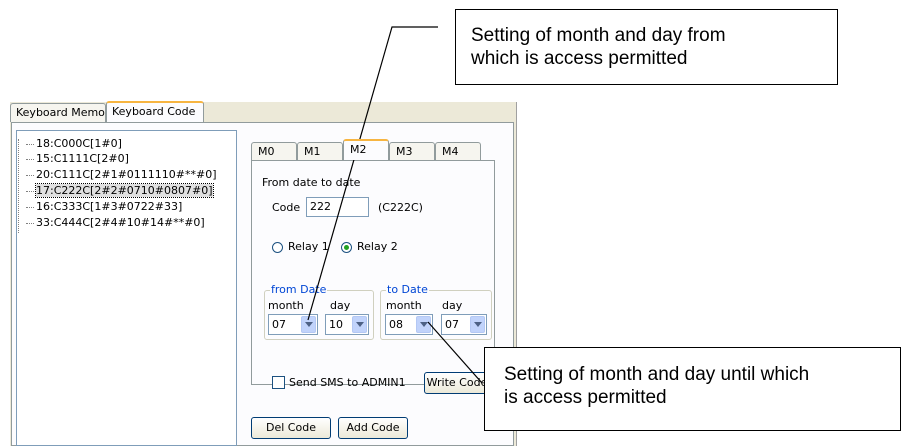  I want to click on callout-line-bottom, so click(455, 352).